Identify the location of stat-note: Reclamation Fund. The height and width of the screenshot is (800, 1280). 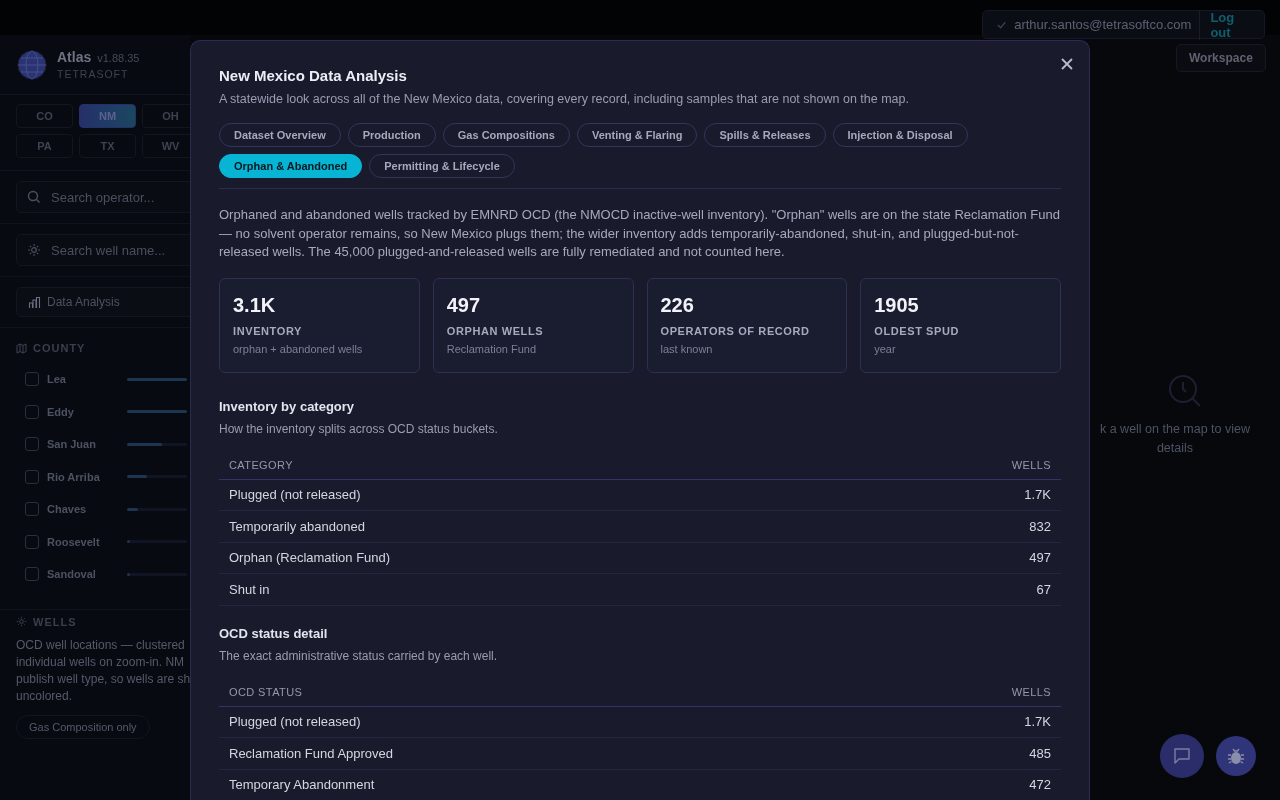
(492, 348).